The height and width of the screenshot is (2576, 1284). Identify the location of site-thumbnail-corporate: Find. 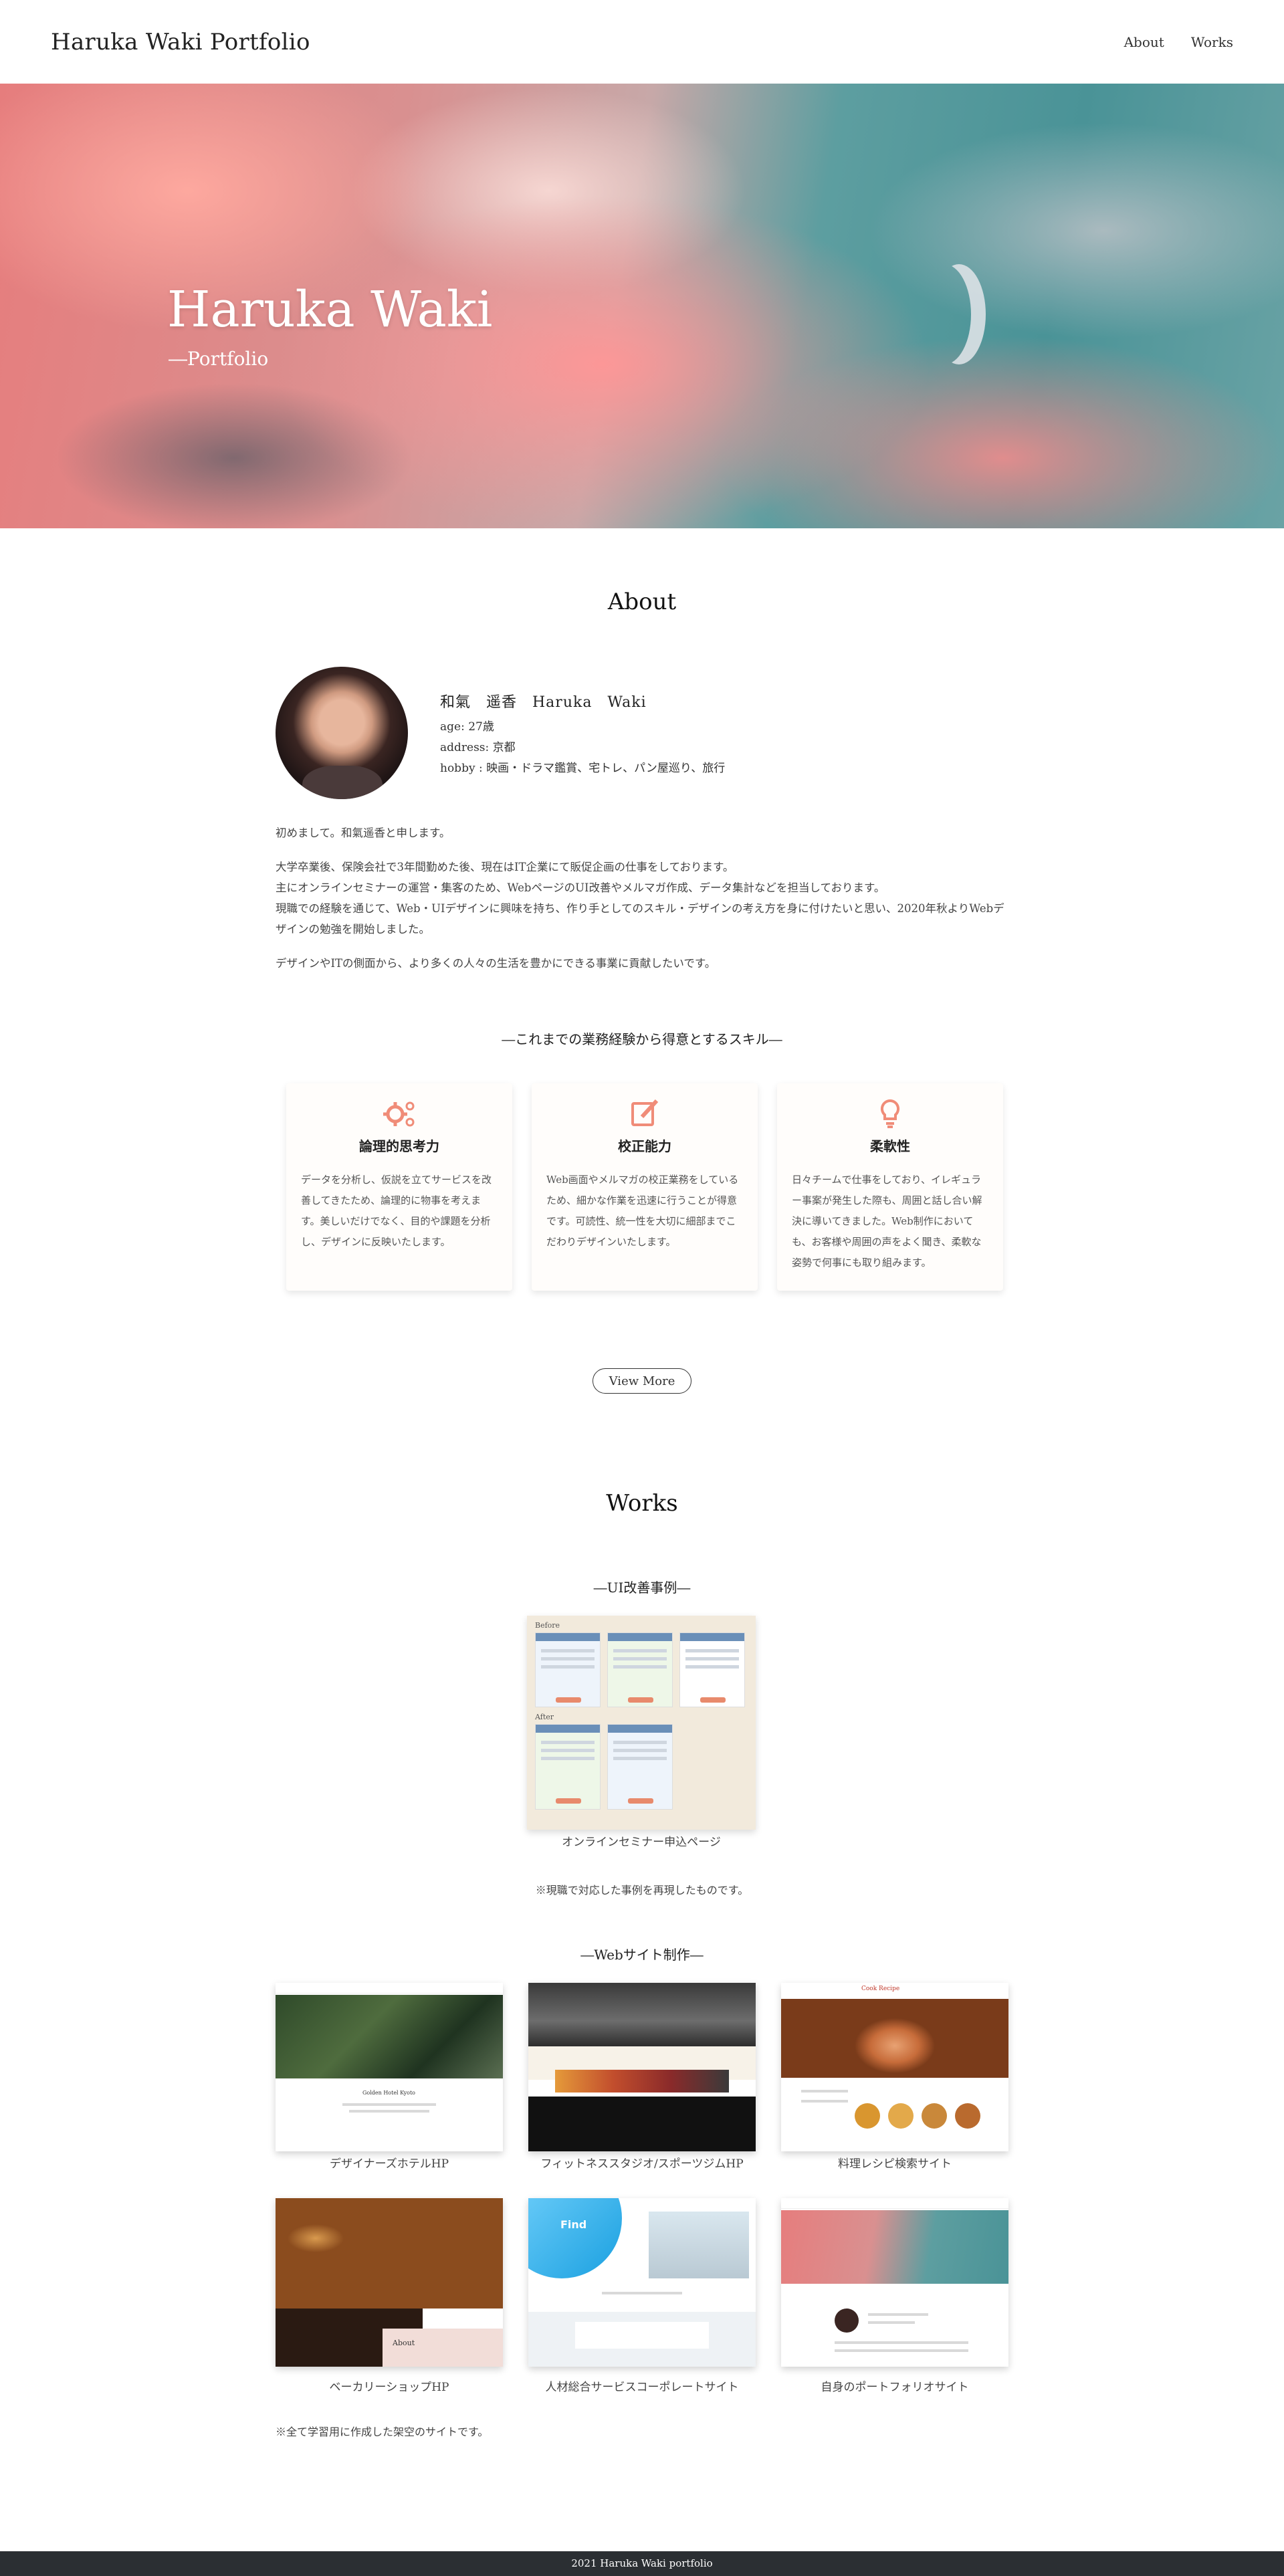
(642, 2282).